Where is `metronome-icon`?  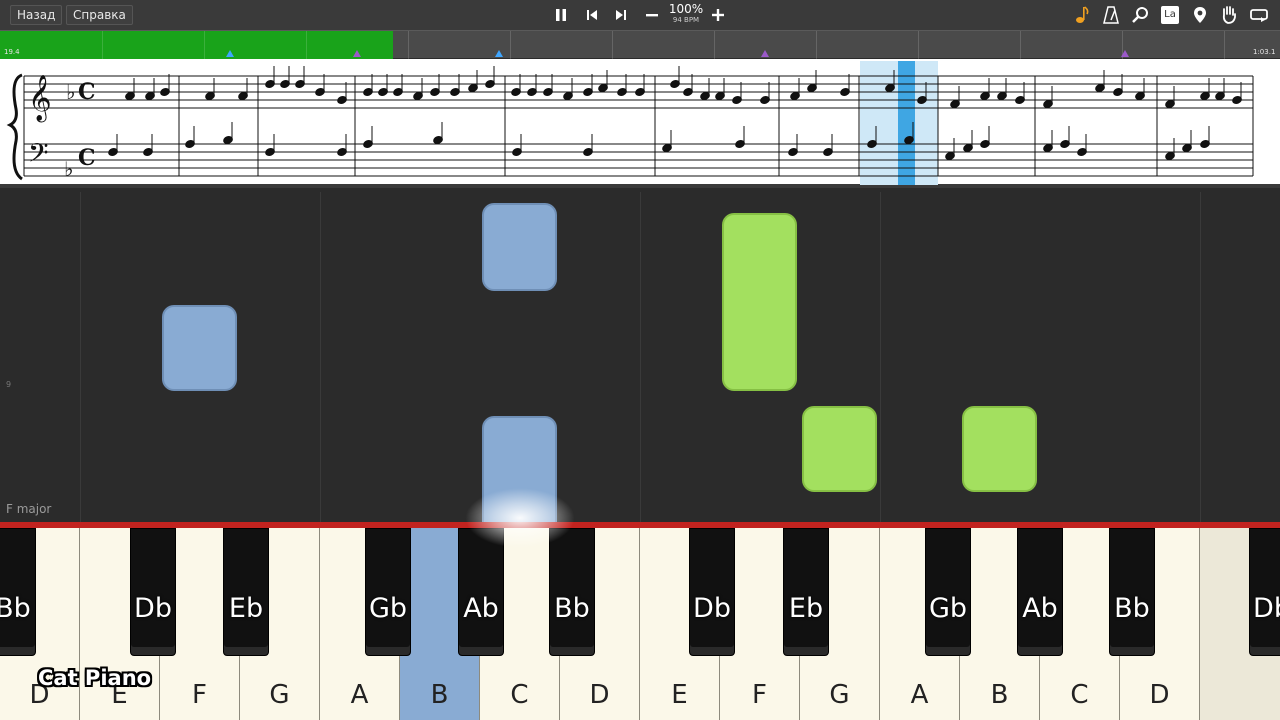 metronome-icon is located at coordinates (1111, 15).